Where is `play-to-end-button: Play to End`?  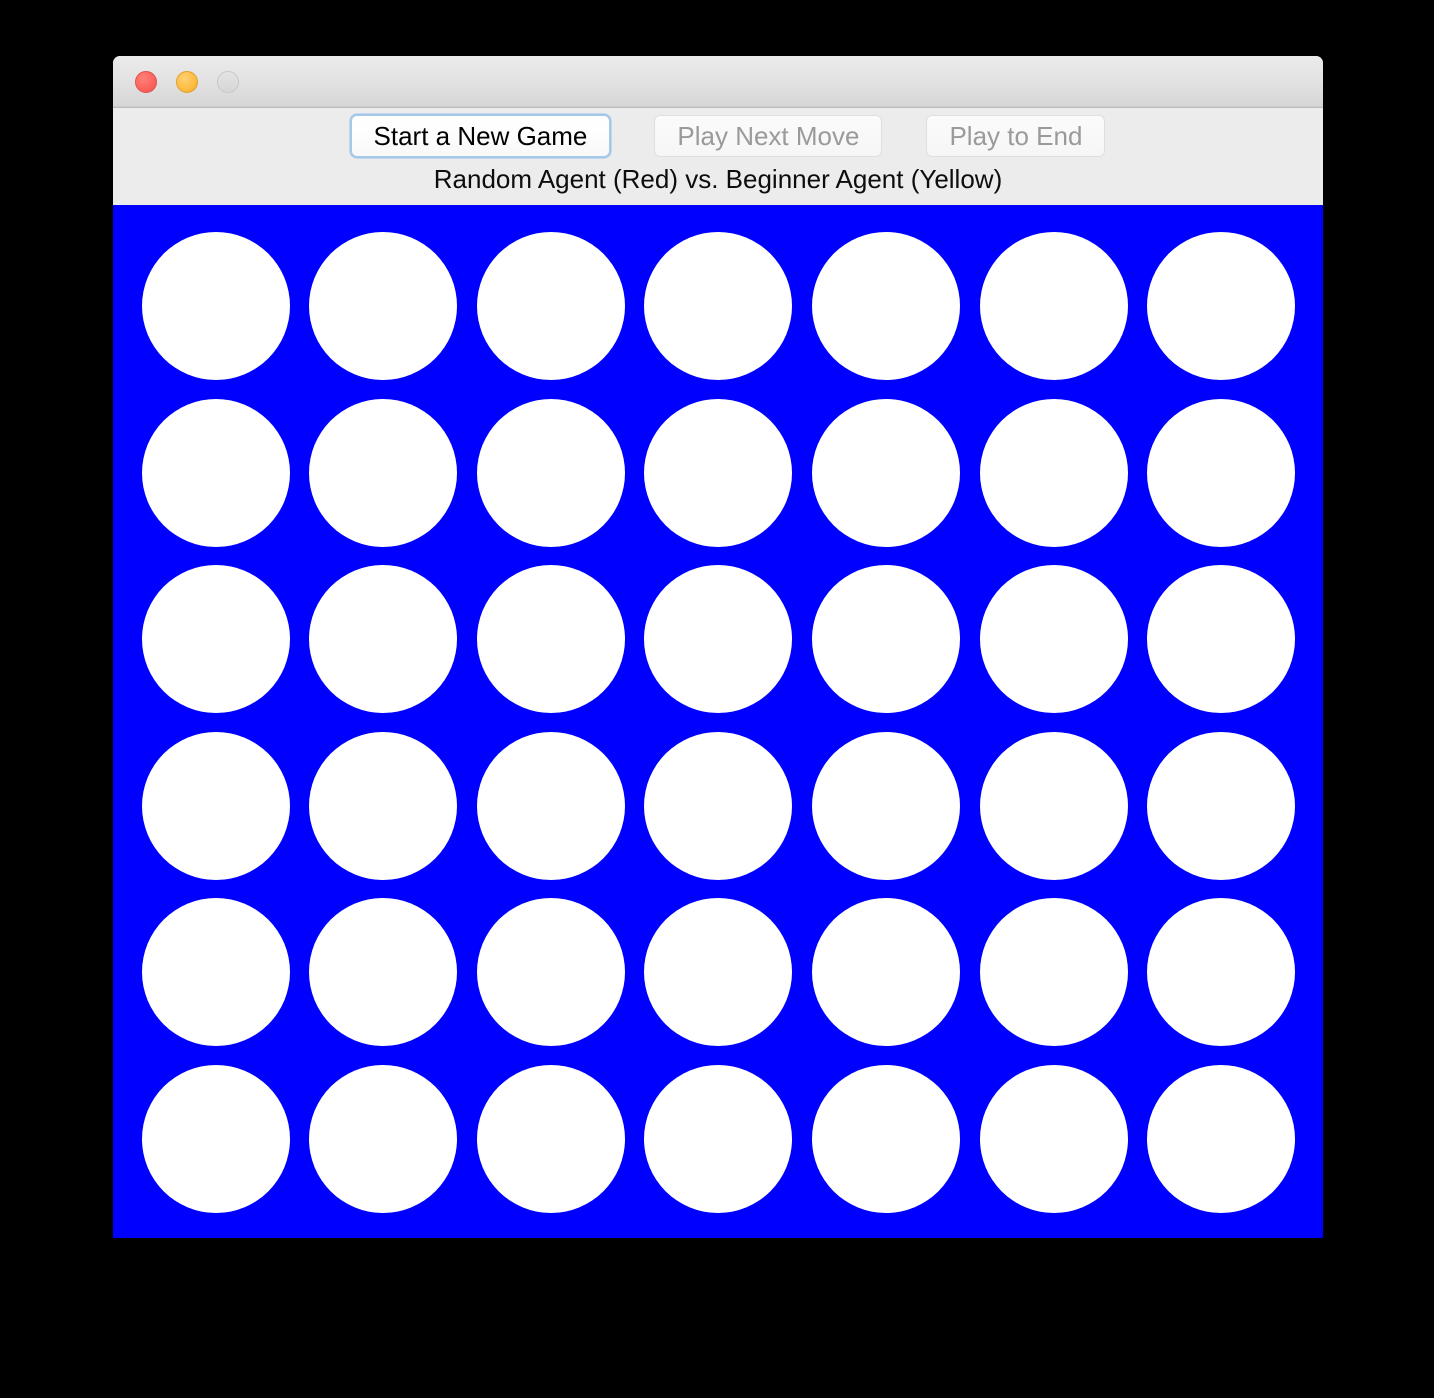
play-to-end-button: Play to End is located at coordinates (1016, 136).